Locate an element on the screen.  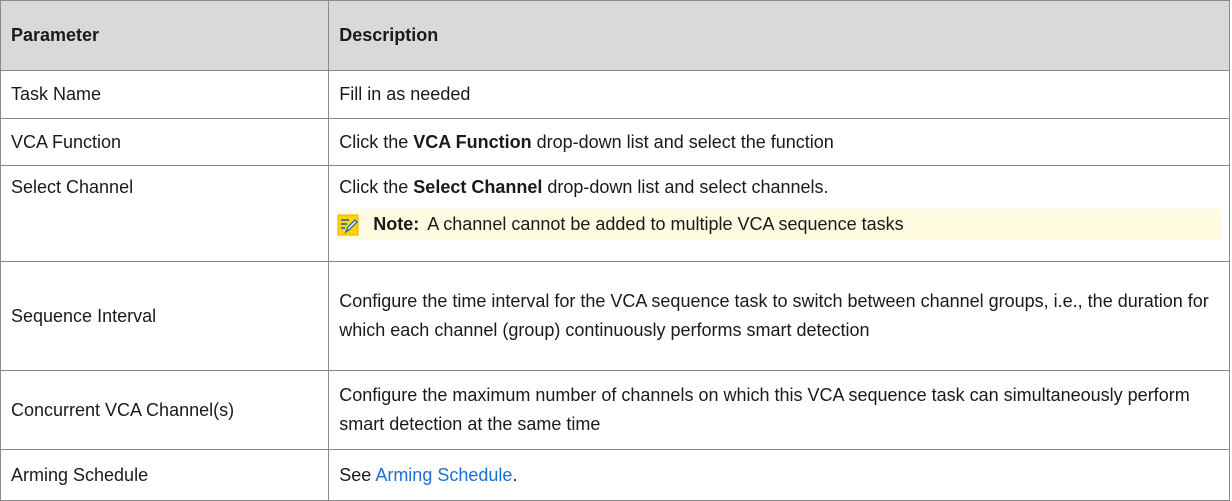
note-pencil-icon is located at coordinates (348, 225).